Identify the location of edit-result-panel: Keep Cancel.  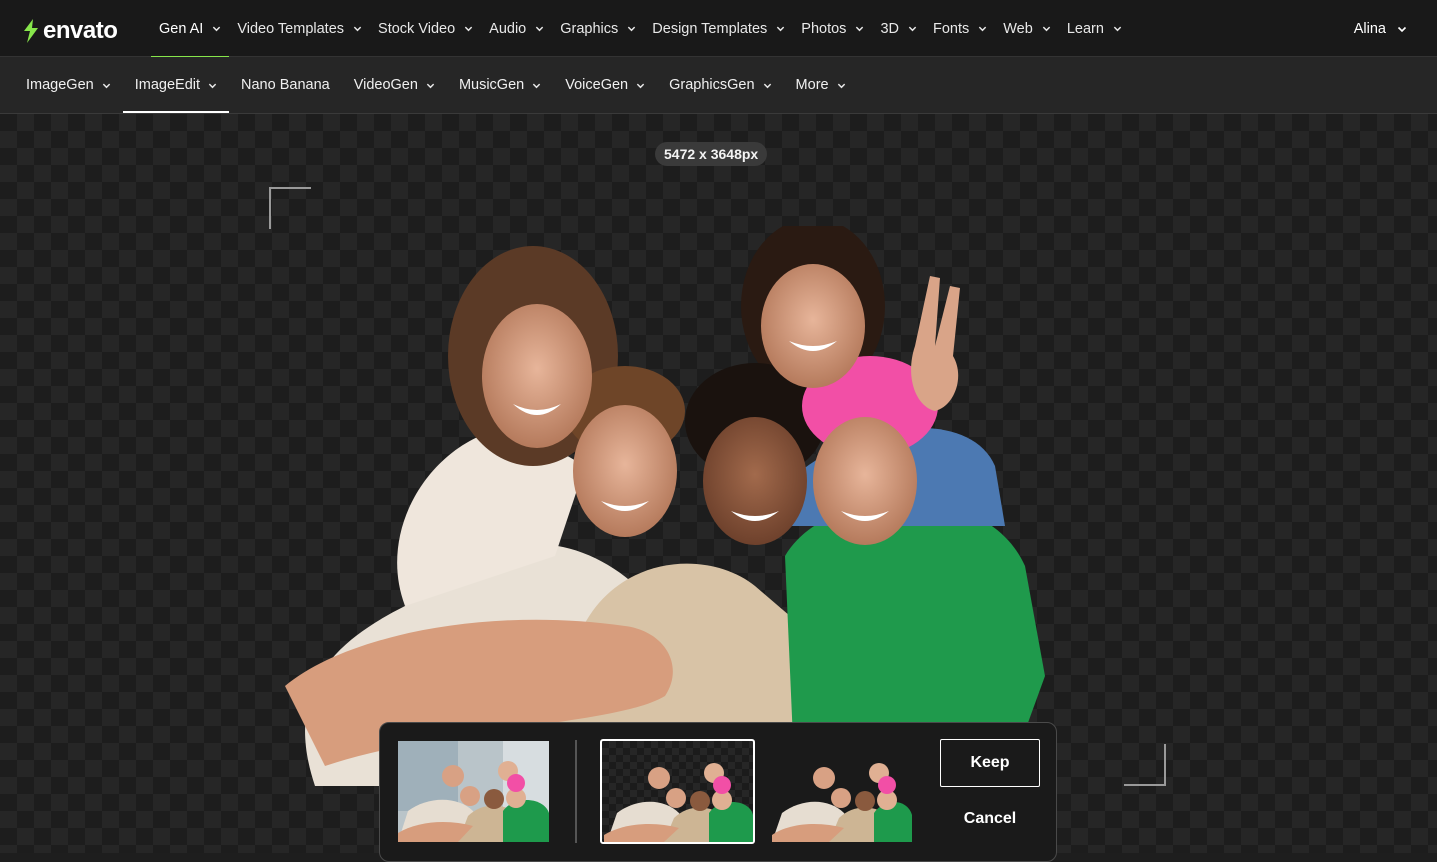
(718, 792).